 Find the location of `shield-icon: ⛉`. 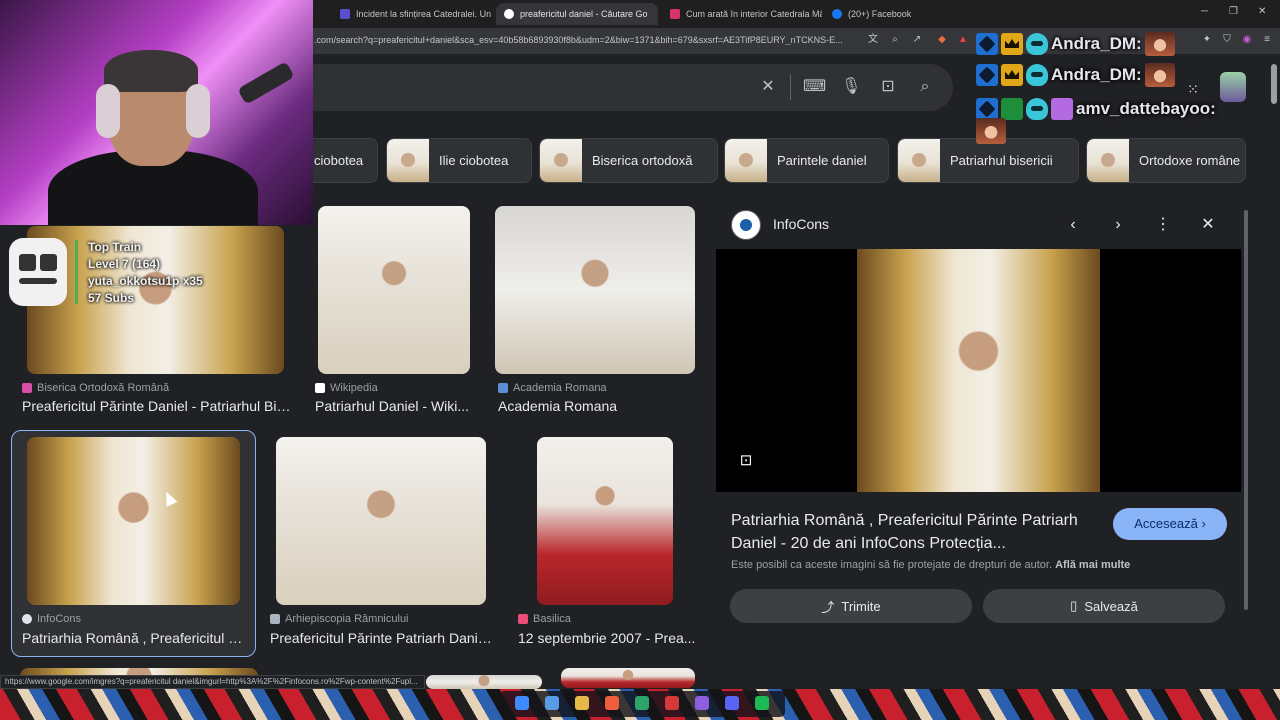

shield-icon: ⛉ is located at coordinates (1227, 40).